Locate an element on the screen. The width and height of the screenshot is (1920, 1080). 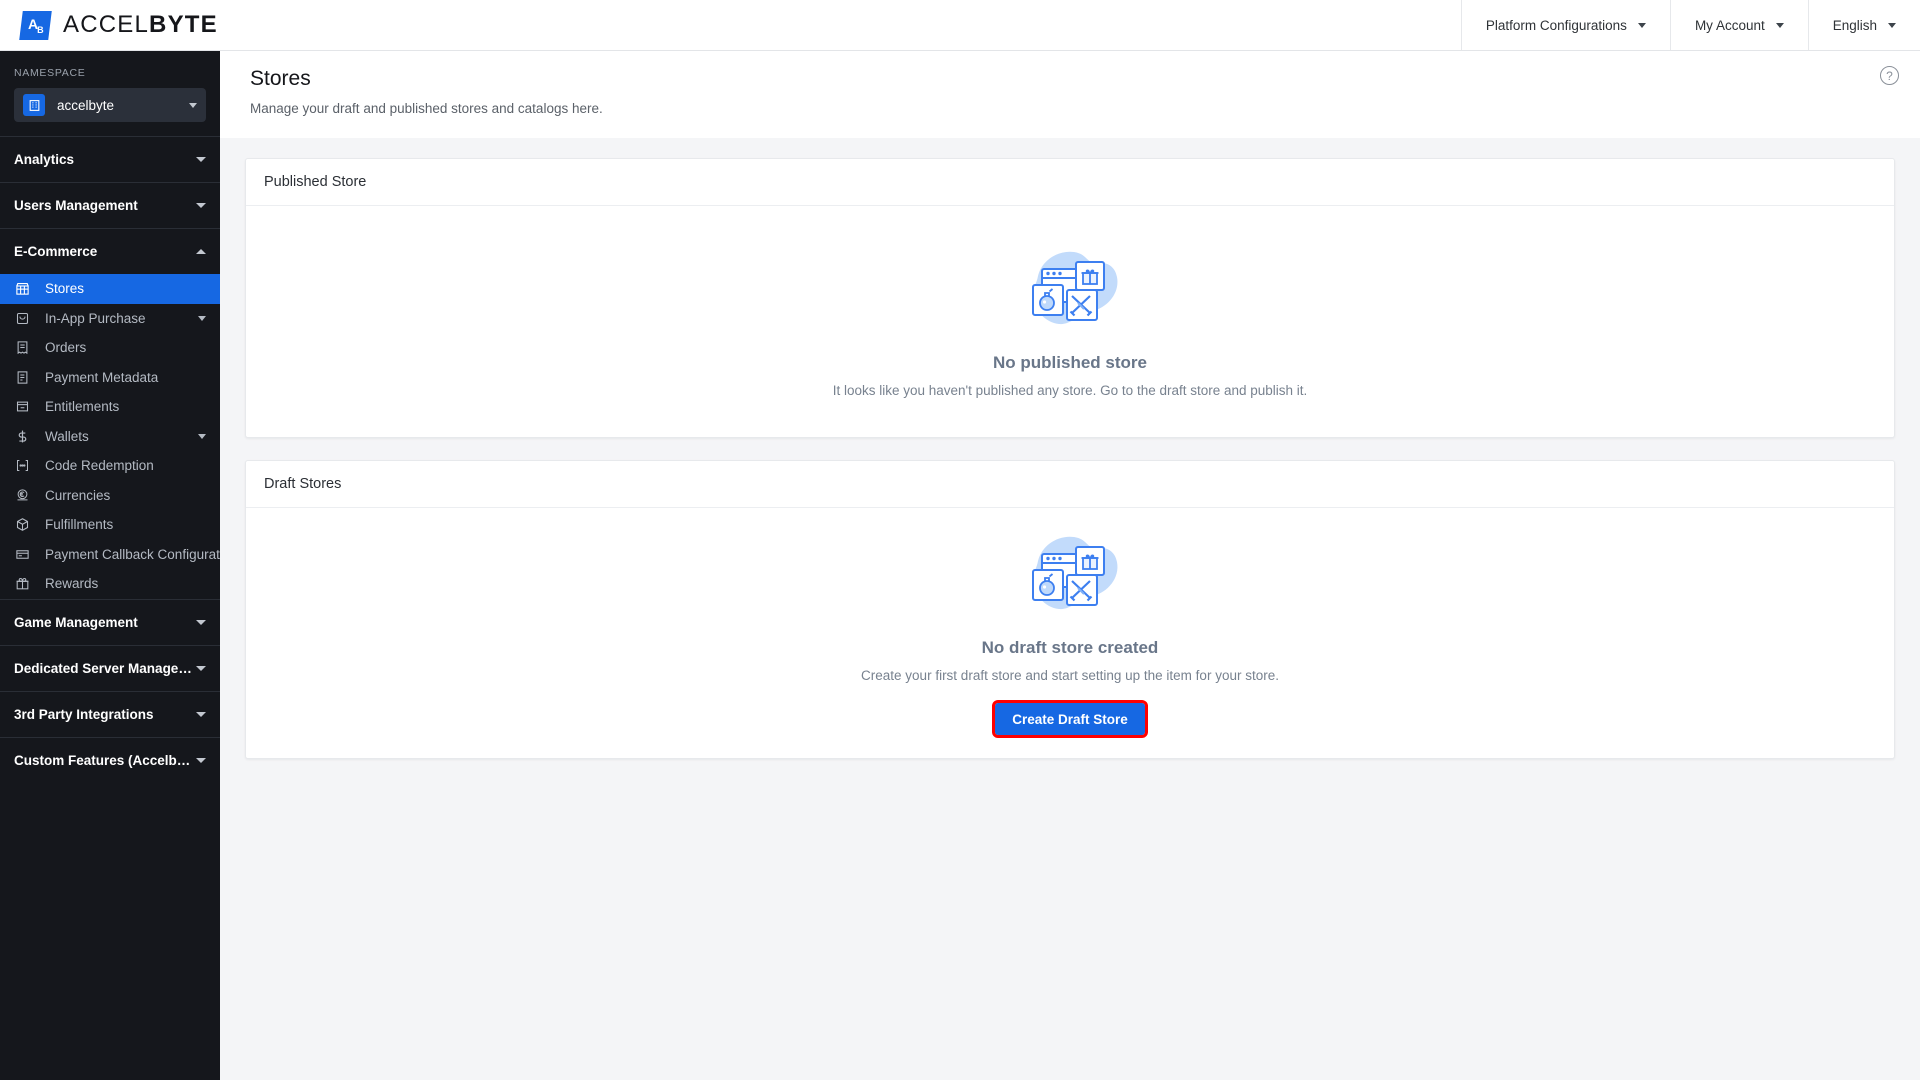
sidebar-group-game-management: Game Management is located at coordinates (110, 622).